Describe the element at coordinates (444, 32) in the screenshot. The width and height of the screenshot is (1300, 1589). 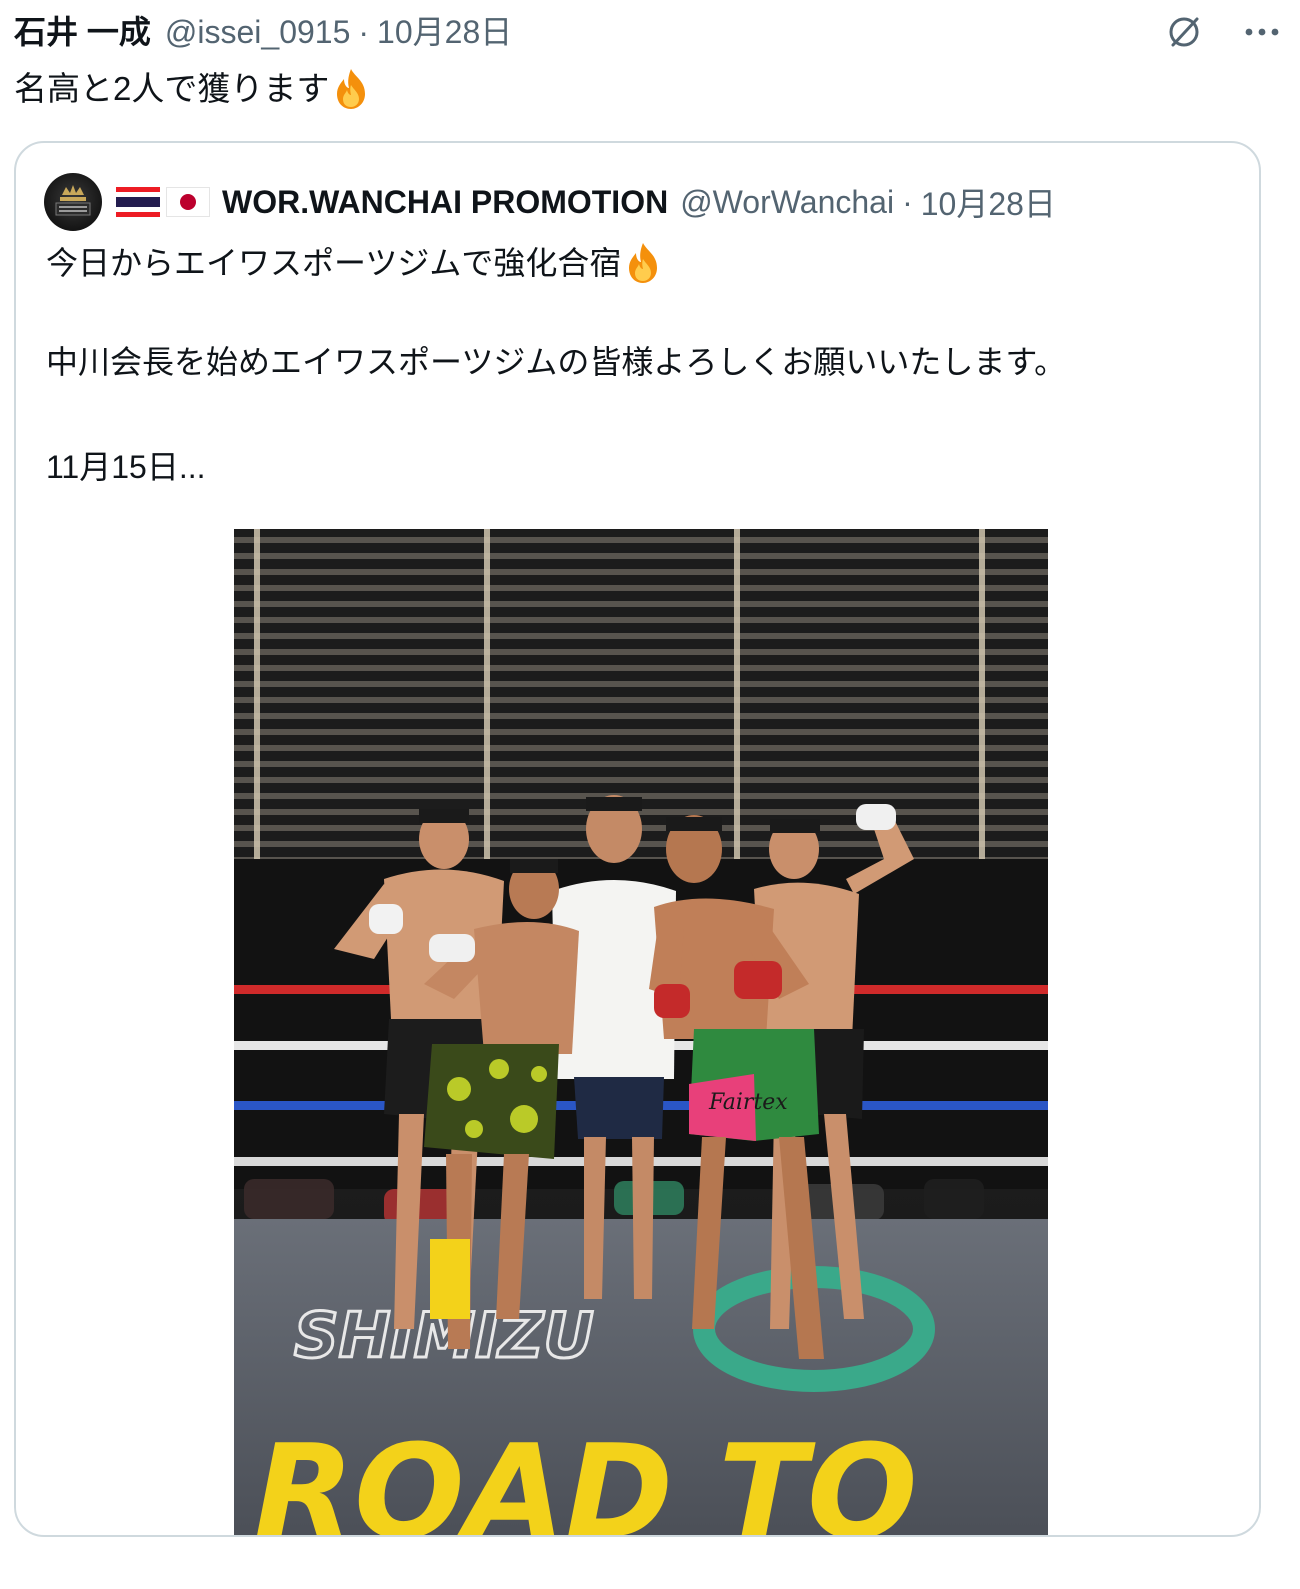
I see `tweet-date: 10月28日` at that location.